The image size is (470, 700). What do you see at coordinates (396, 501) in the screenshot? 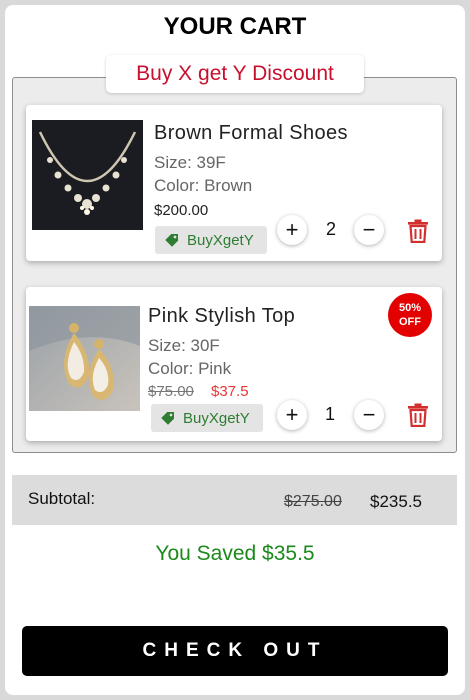
I see `subtotal-final: $235.5` at bounding box center [396, 501].